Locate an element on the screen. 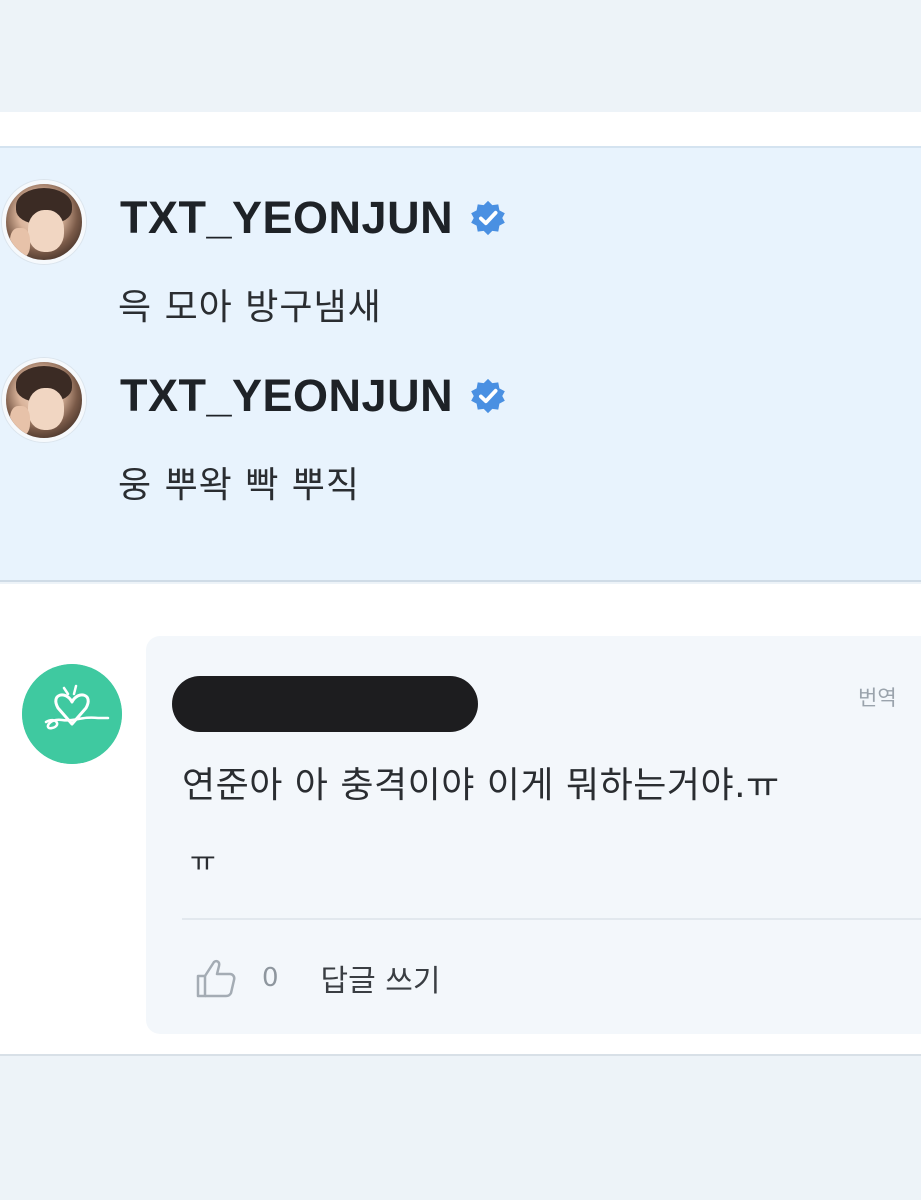 The image size is (921, 1200). reply-button: 답글 쓰기 is located at coordinates (381, 978).